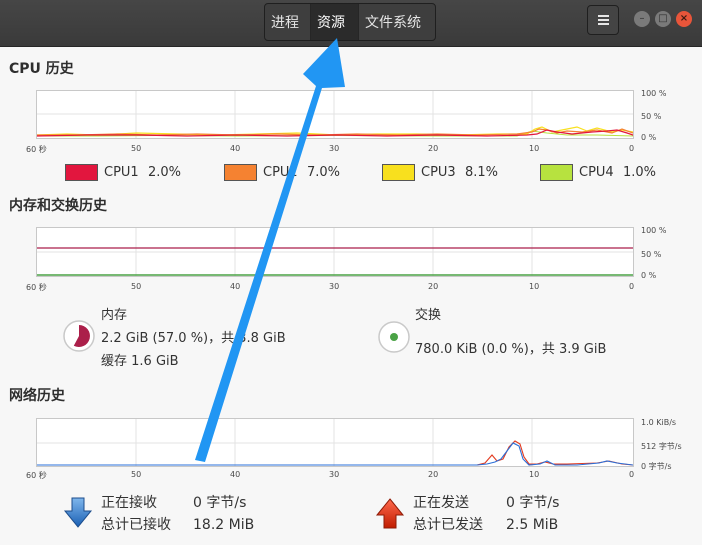 The width and height of the screenshot is (702, 545). What do you see at coordinates (136, 286) in the screenshot?
I see `memory-x-tick-50: 50` at bounding box center [136, 286].